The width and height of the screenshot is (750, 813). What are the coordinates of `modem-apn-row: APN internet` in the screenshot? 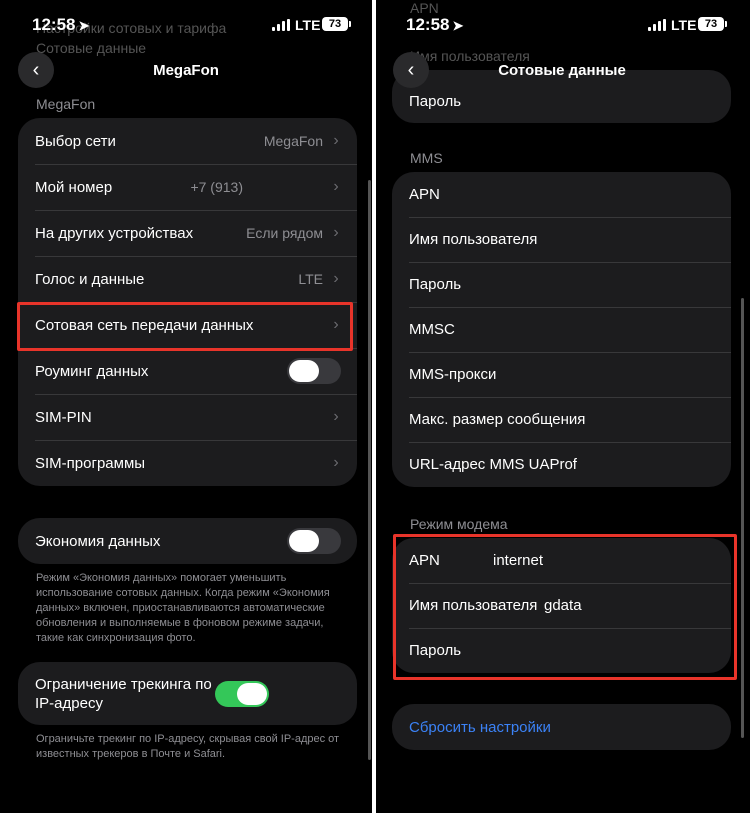 It's located at (561, 560).